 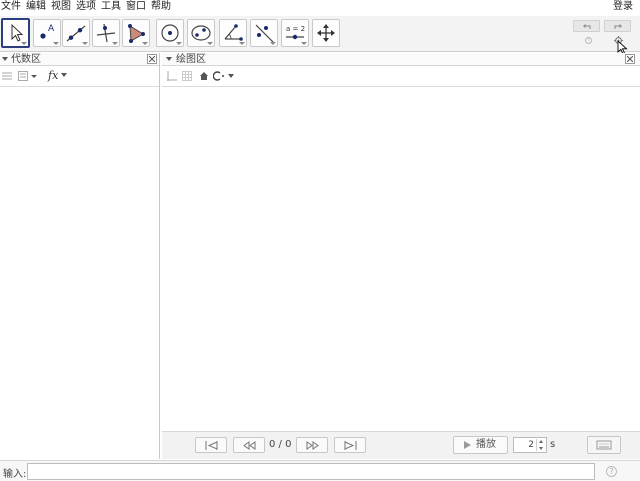 I want to click on skip-to-start-icon, so click(x=211, y=445).